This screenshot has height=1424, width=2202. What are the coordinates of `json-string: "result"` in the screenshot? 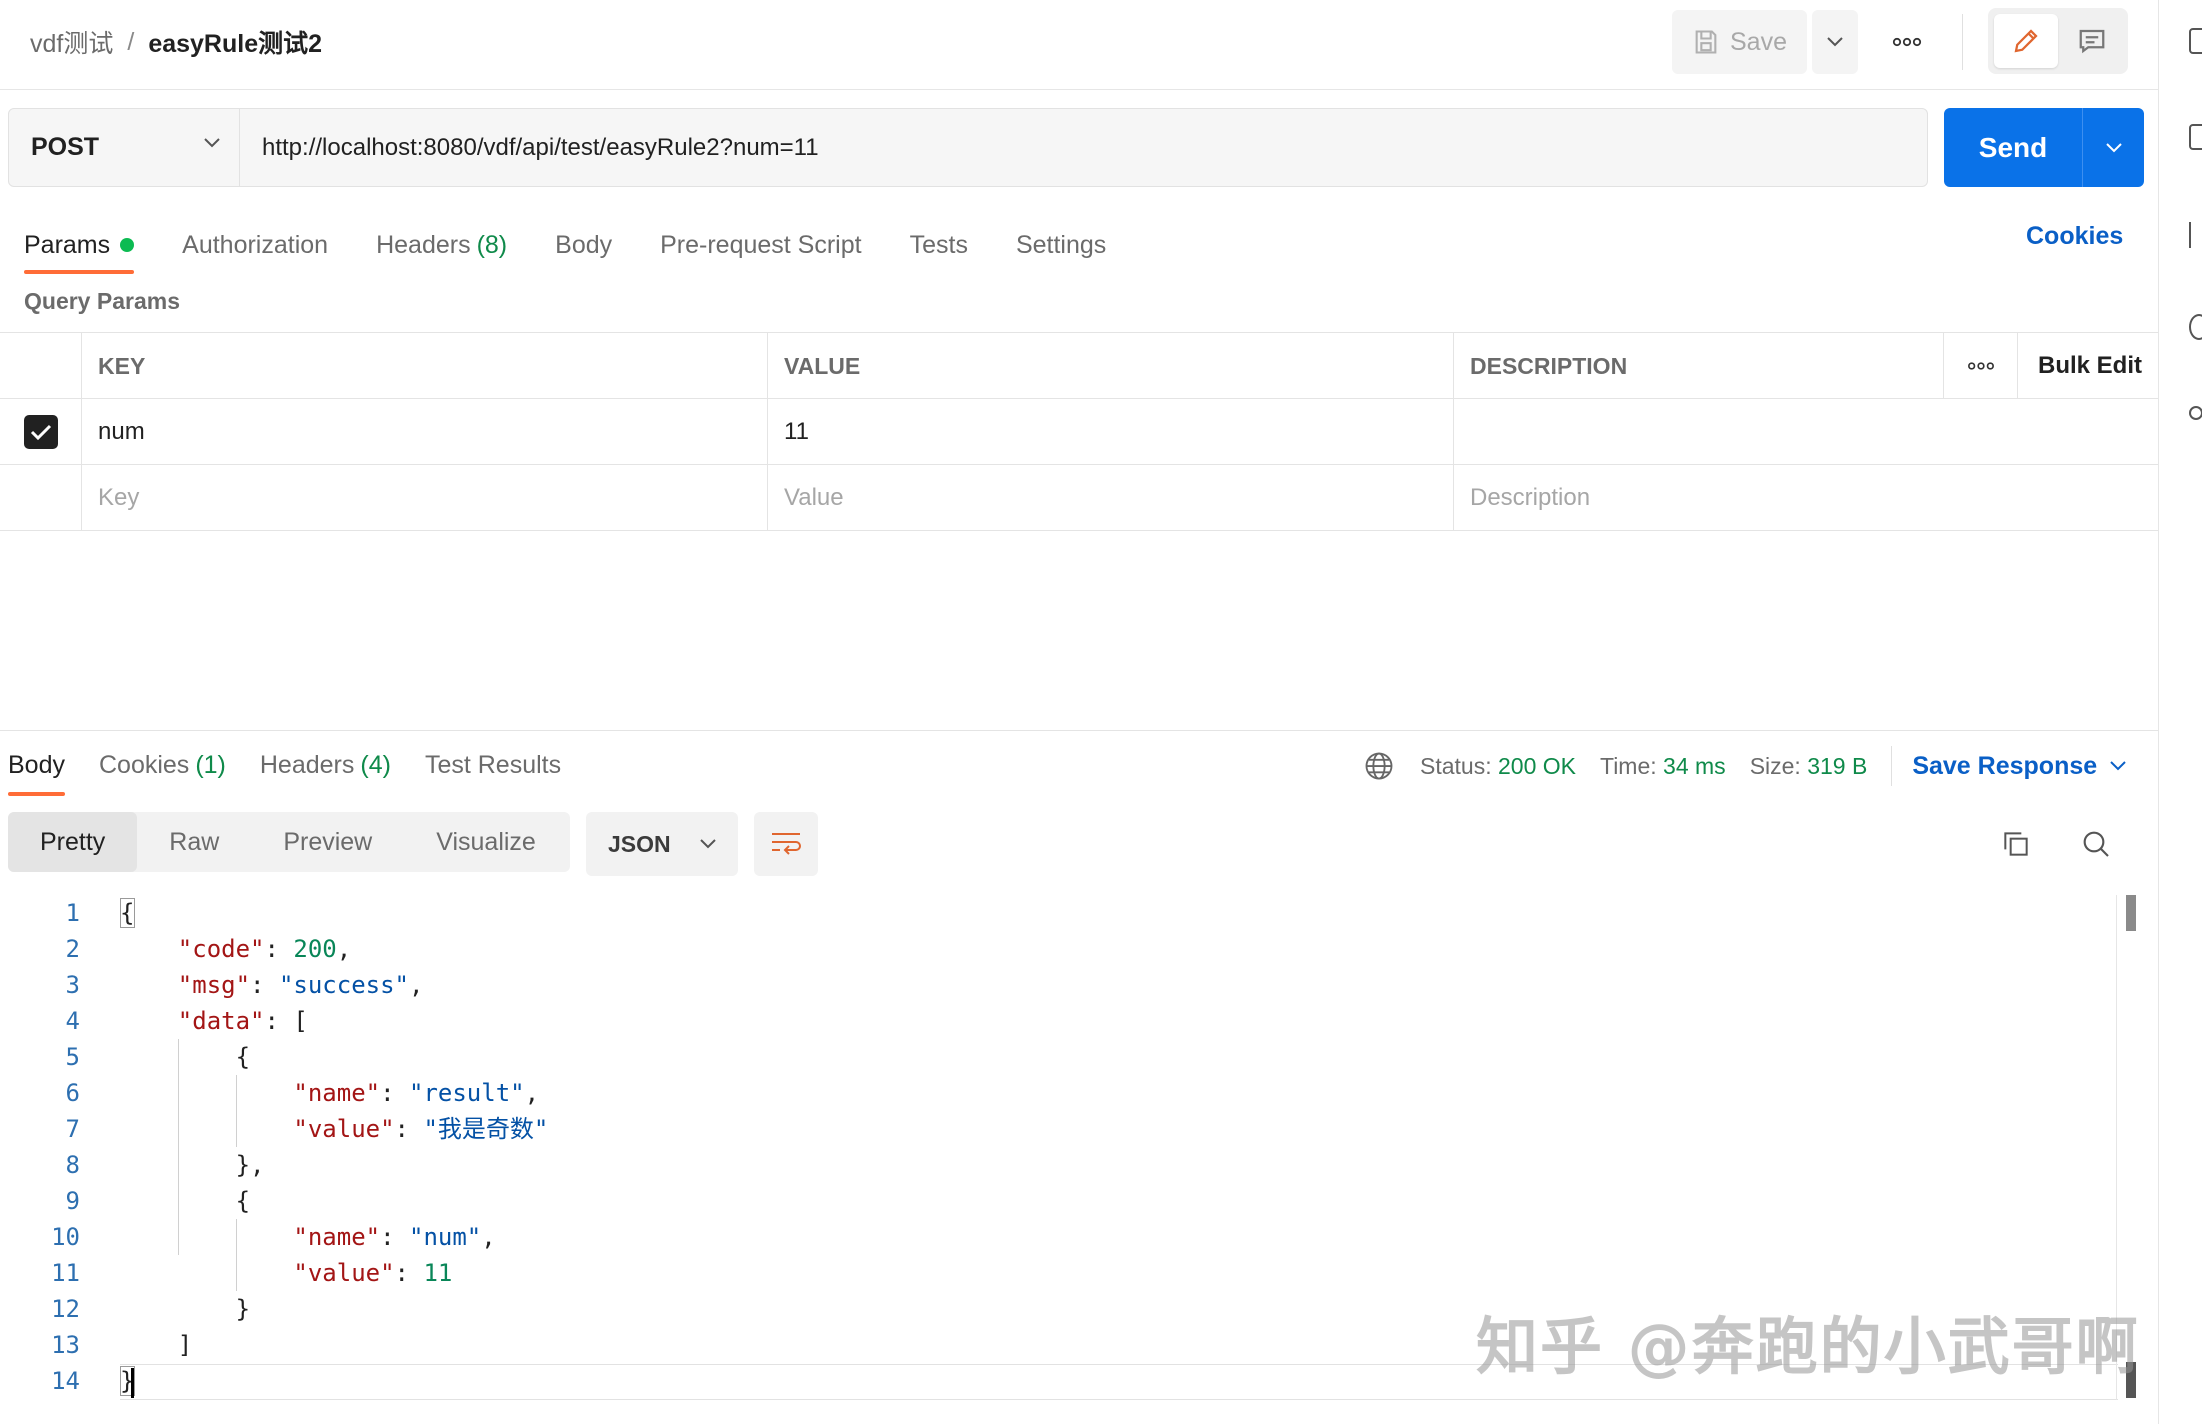 It's located at (467, 1093).